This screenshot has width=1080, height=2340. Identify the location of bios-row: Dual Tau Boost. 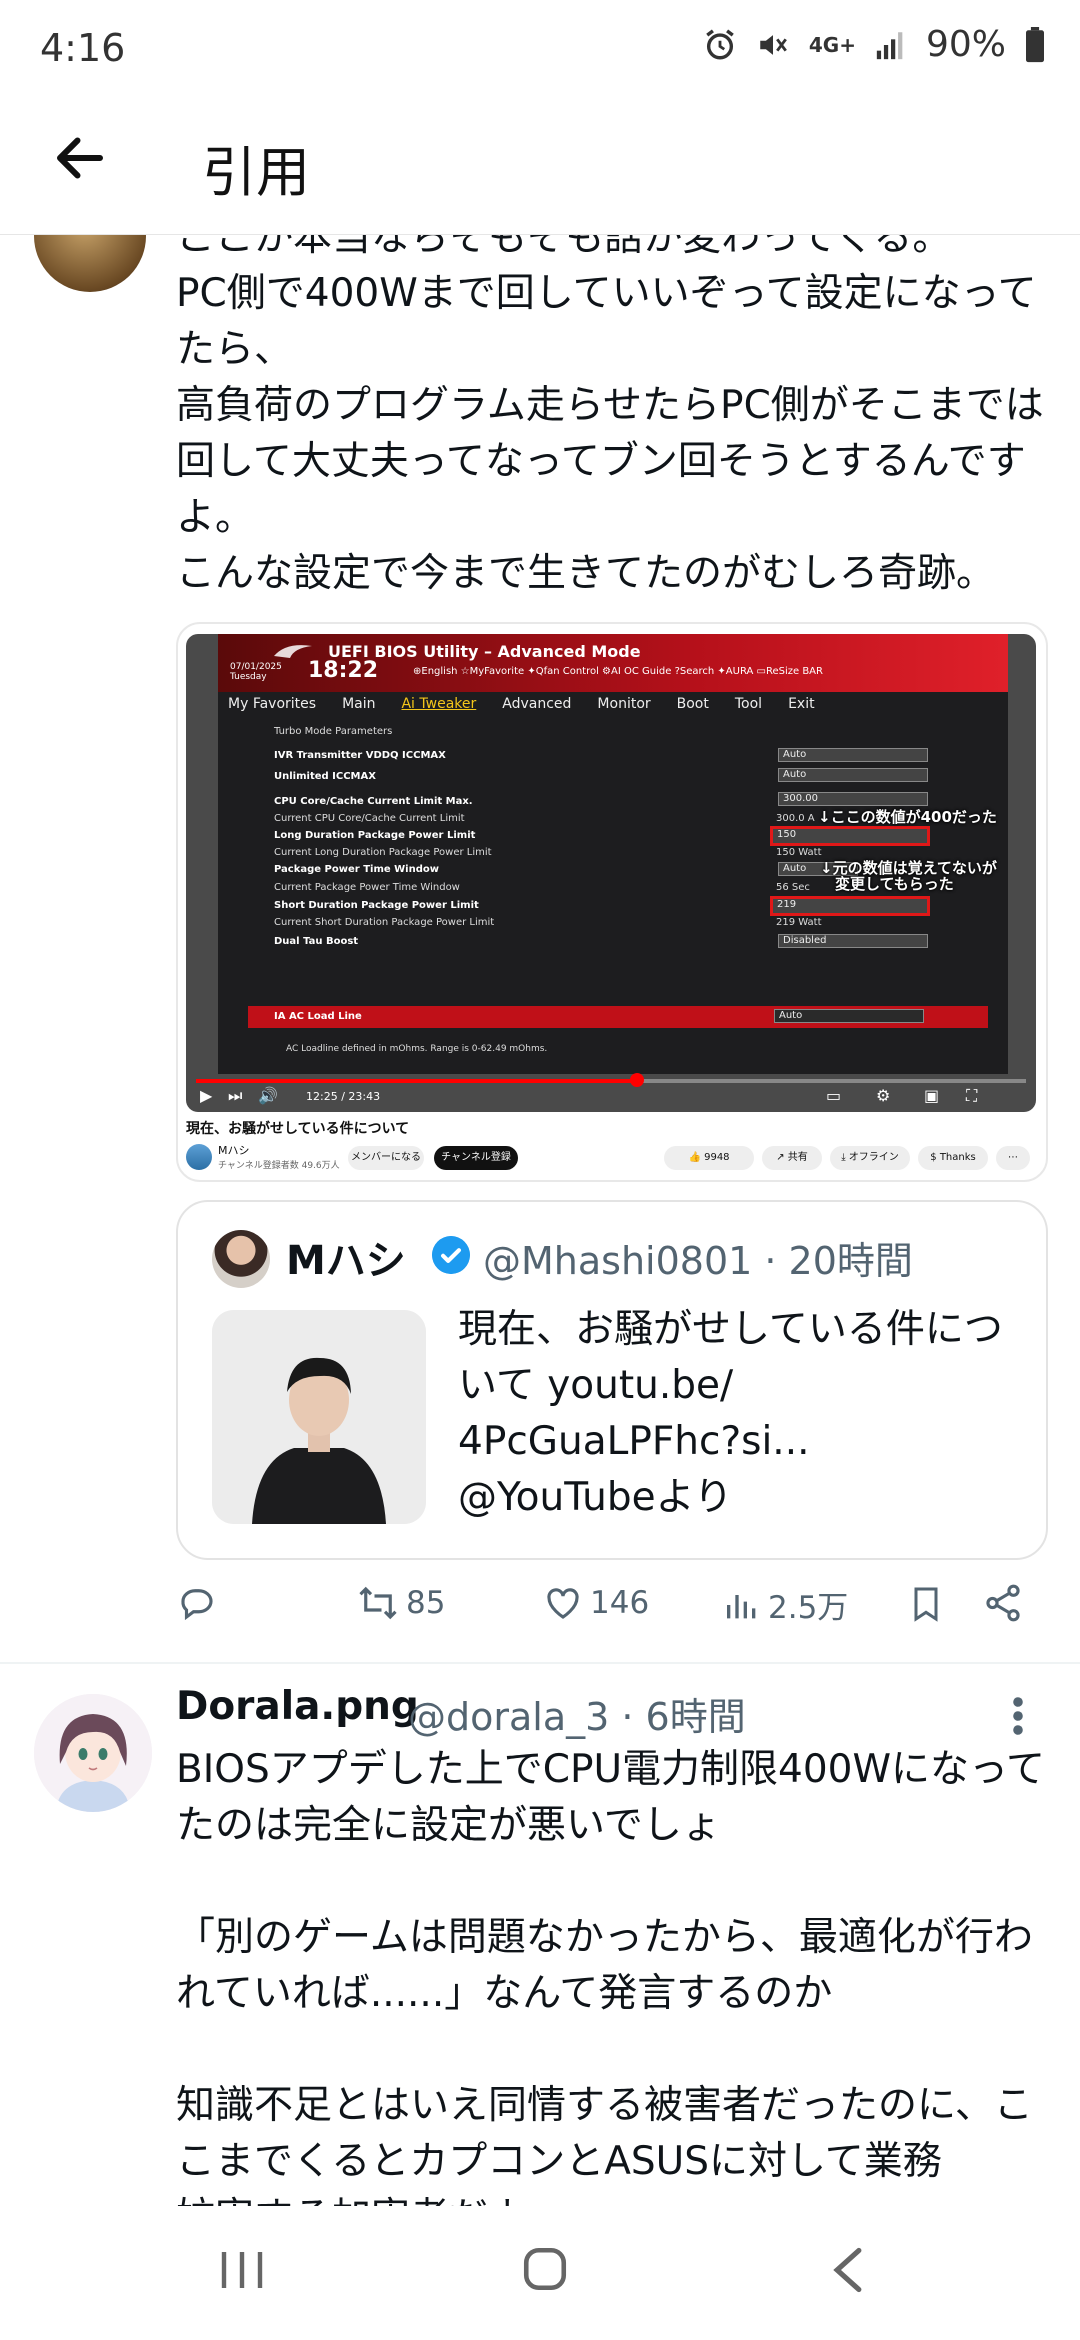
(316, 941).